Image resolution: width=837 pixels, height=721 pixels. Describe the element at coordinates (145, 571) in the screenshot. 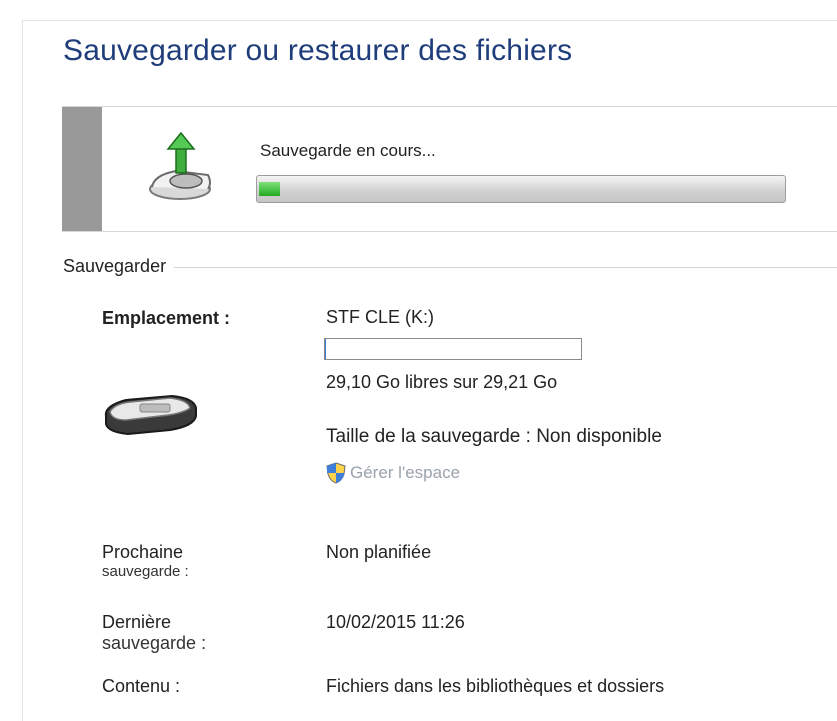

I see `next-backup-label-line2: sauvegarde :` at that location.